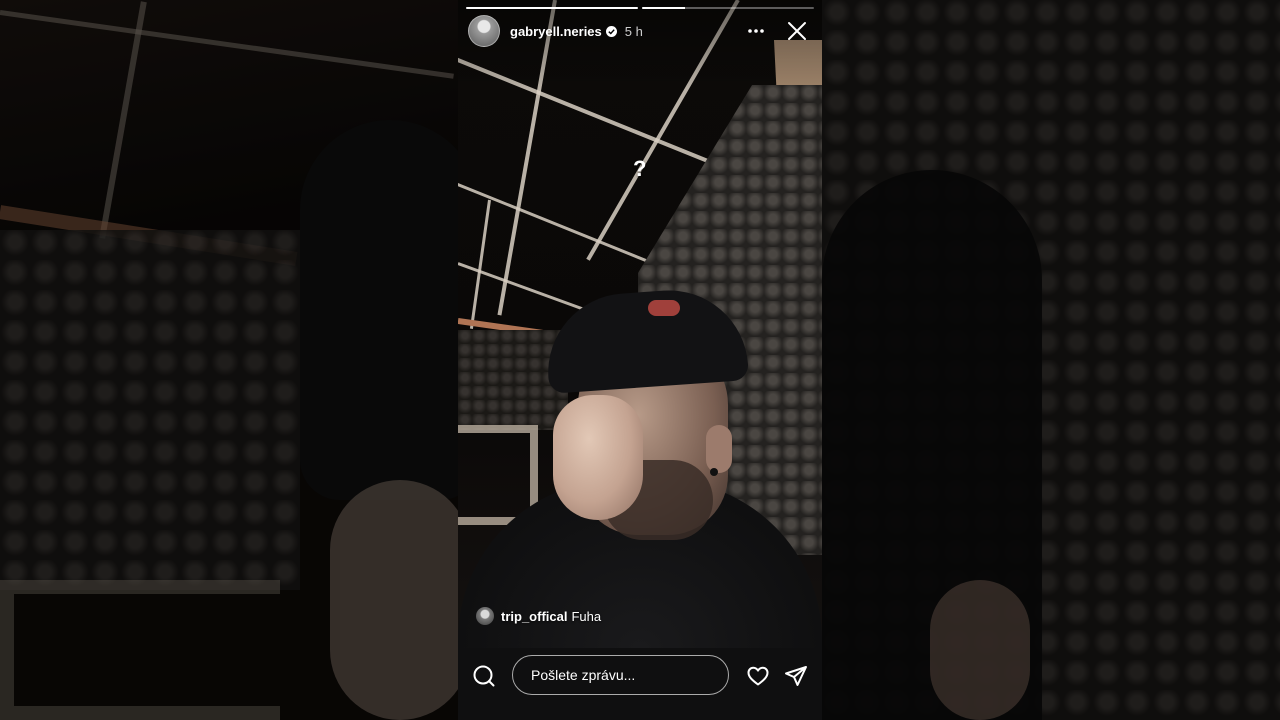  I want to click on comment-username: trip_offical, so click(534, 616).